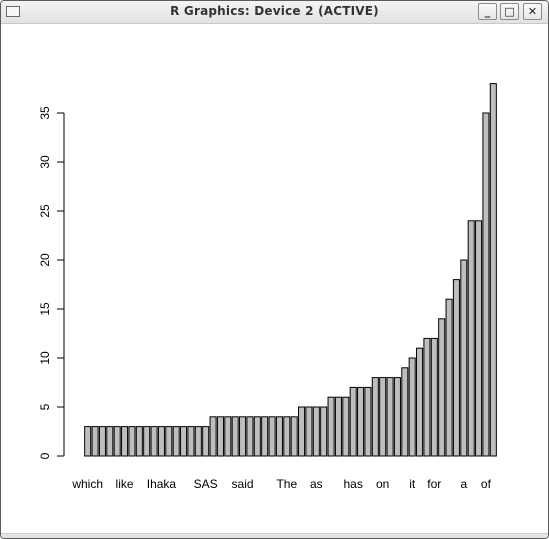 This screenshot has width=549, height=539. I want to click on y-tick-label: 10, so click(45, 358).